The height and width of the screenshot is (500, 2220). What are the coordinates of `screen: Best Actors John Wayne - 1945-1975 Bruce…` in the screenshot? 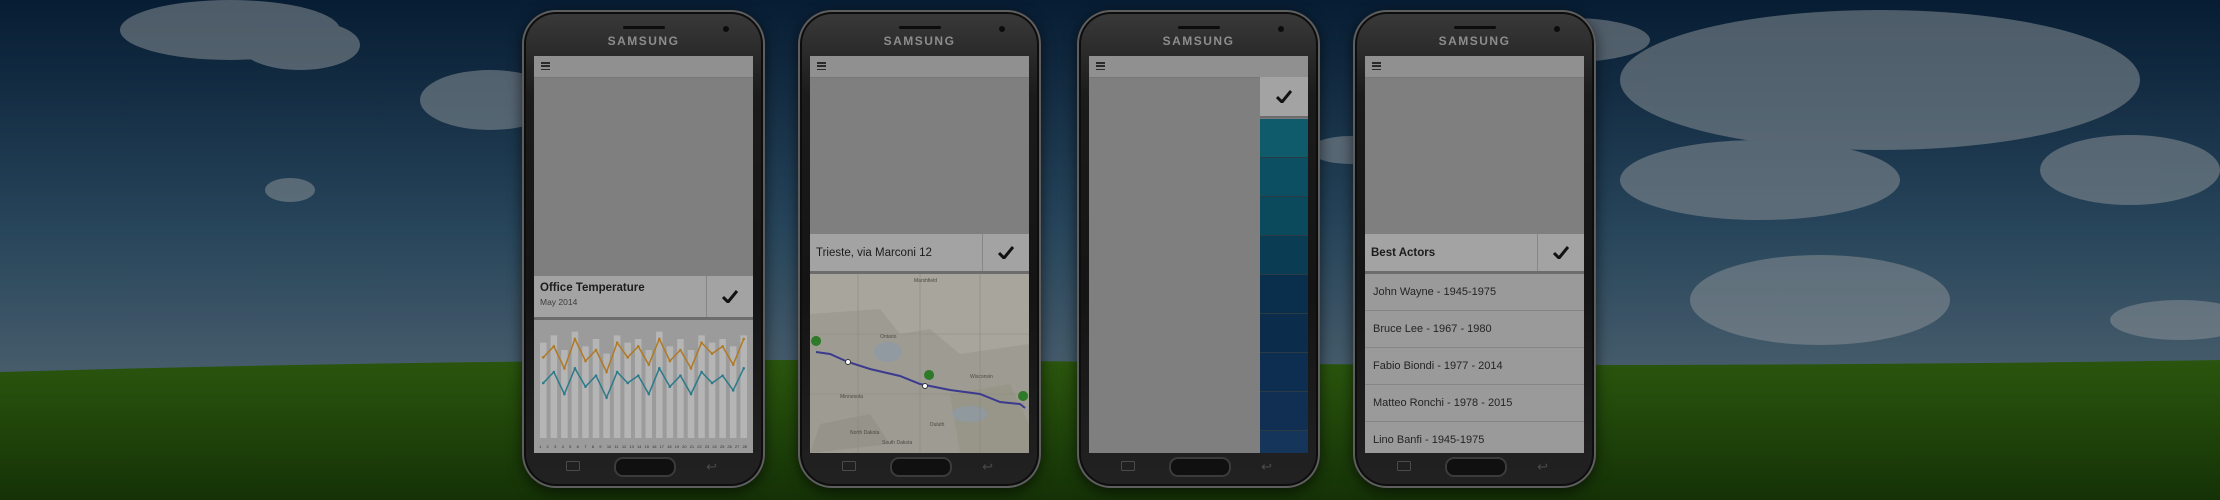 It's located at (1474, 254).